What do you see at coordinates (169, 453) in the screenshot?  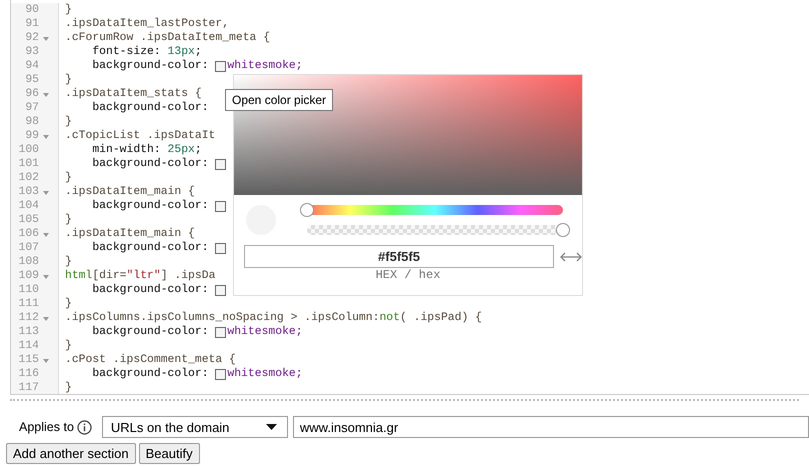 I see `action-button: Beautify` at bounding box center [169, 453].